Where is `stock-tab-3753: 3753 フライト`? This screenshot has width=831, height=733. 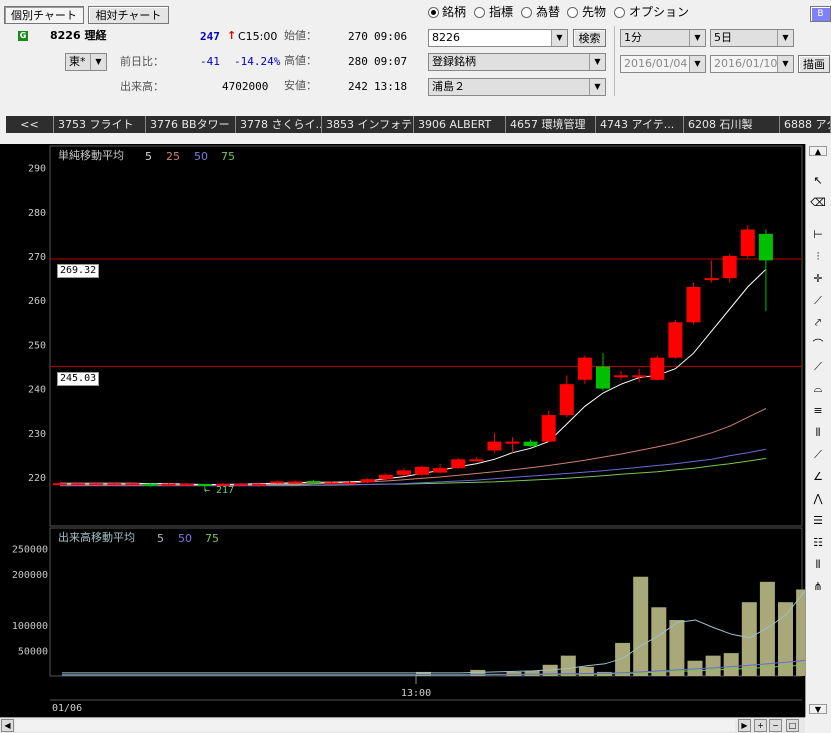 stock-tab-3753: 3753 フライト is located at coordinates (100, 124).